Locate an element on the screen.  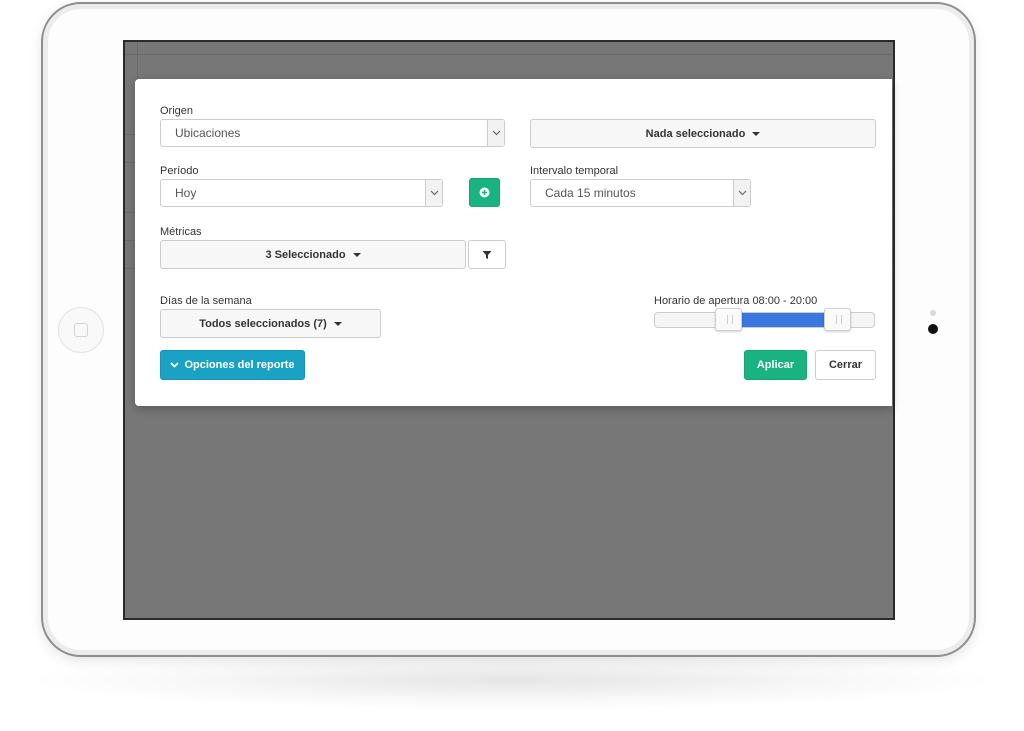
apply-label: Aplicar is located at coordinates (775, 365).